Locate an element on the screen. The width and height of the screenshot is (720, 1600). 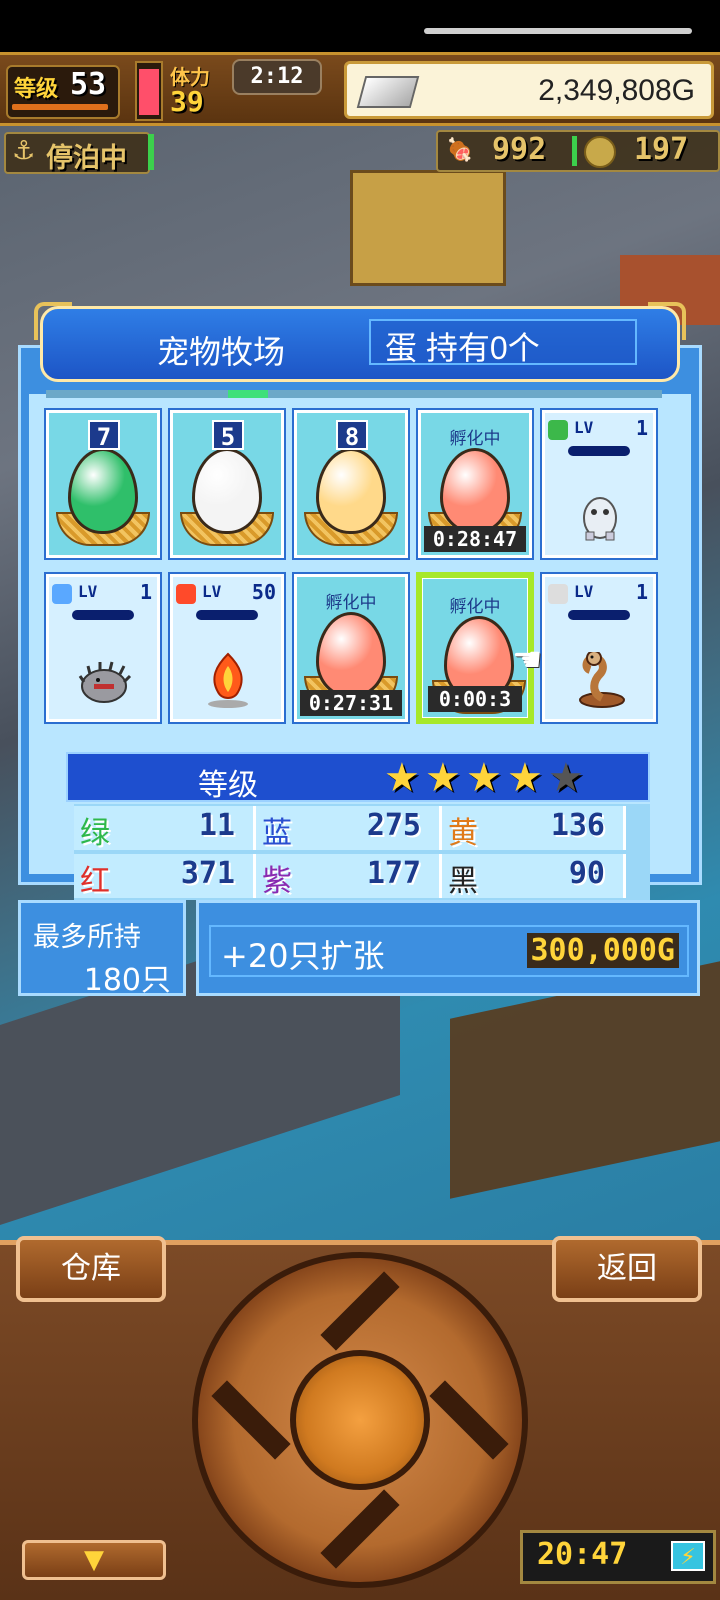
stat-color-label: 黄 is located at coordinates (463, 833).